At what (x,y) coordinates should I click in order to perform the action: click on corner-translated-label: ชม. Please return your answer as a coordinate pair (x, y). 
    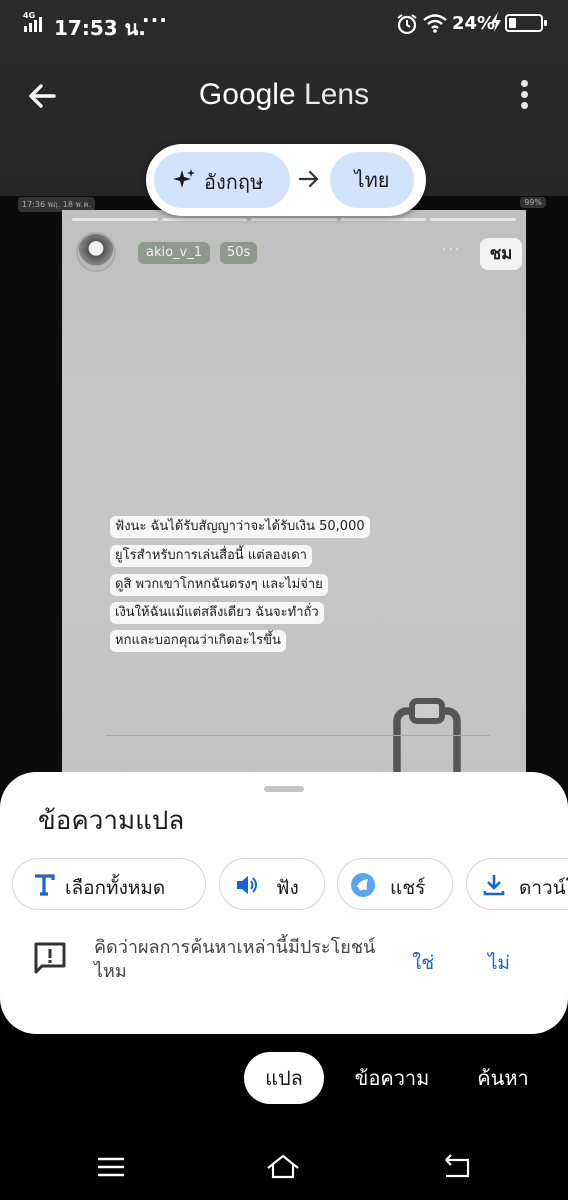
    Looking at the image, I should click on (501, 254).